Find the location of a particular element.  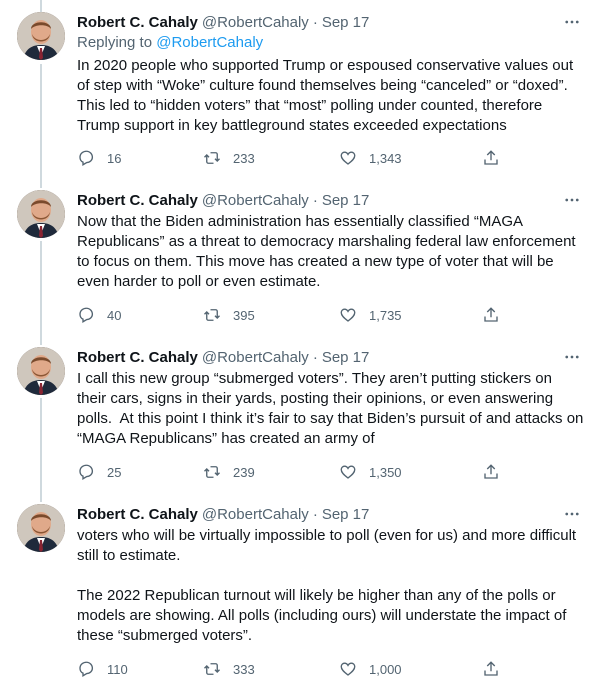

reply-count: 40 is located at coordinates (114, 315).